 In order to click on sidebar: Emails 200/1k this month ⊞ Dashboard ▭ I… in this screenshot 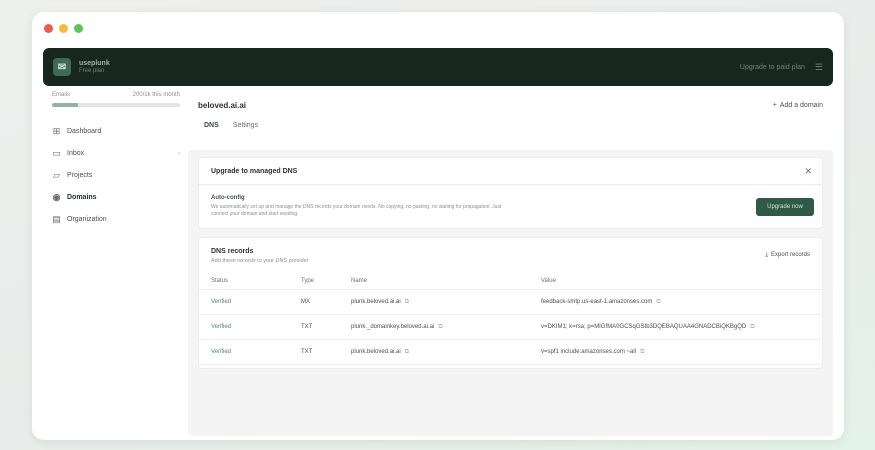, I will do `click(116, 262)`.